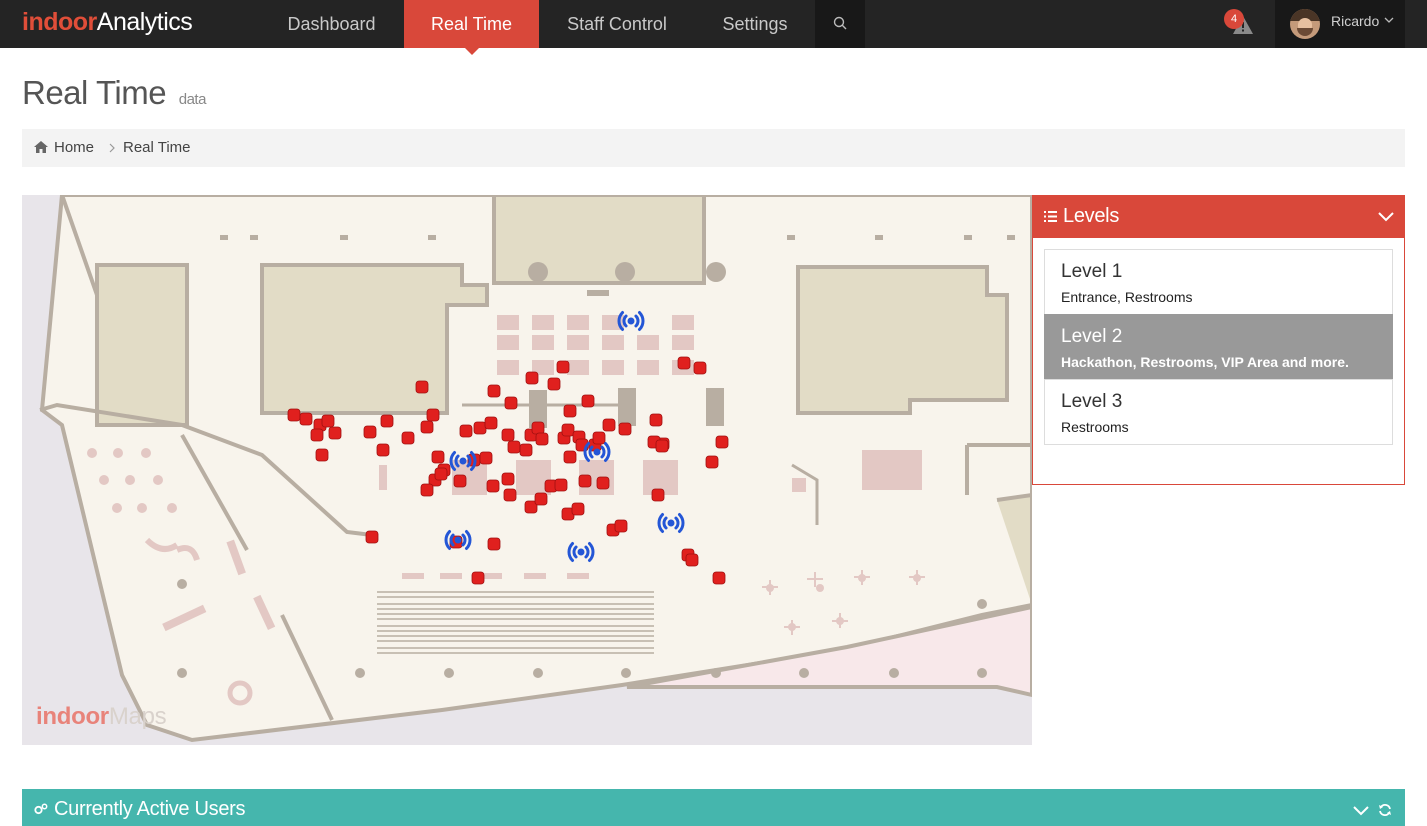  What do you see at coordinates (192, 99) in the screenshot?
I see `page-subtitle: data` at bounding box center [192, 99].